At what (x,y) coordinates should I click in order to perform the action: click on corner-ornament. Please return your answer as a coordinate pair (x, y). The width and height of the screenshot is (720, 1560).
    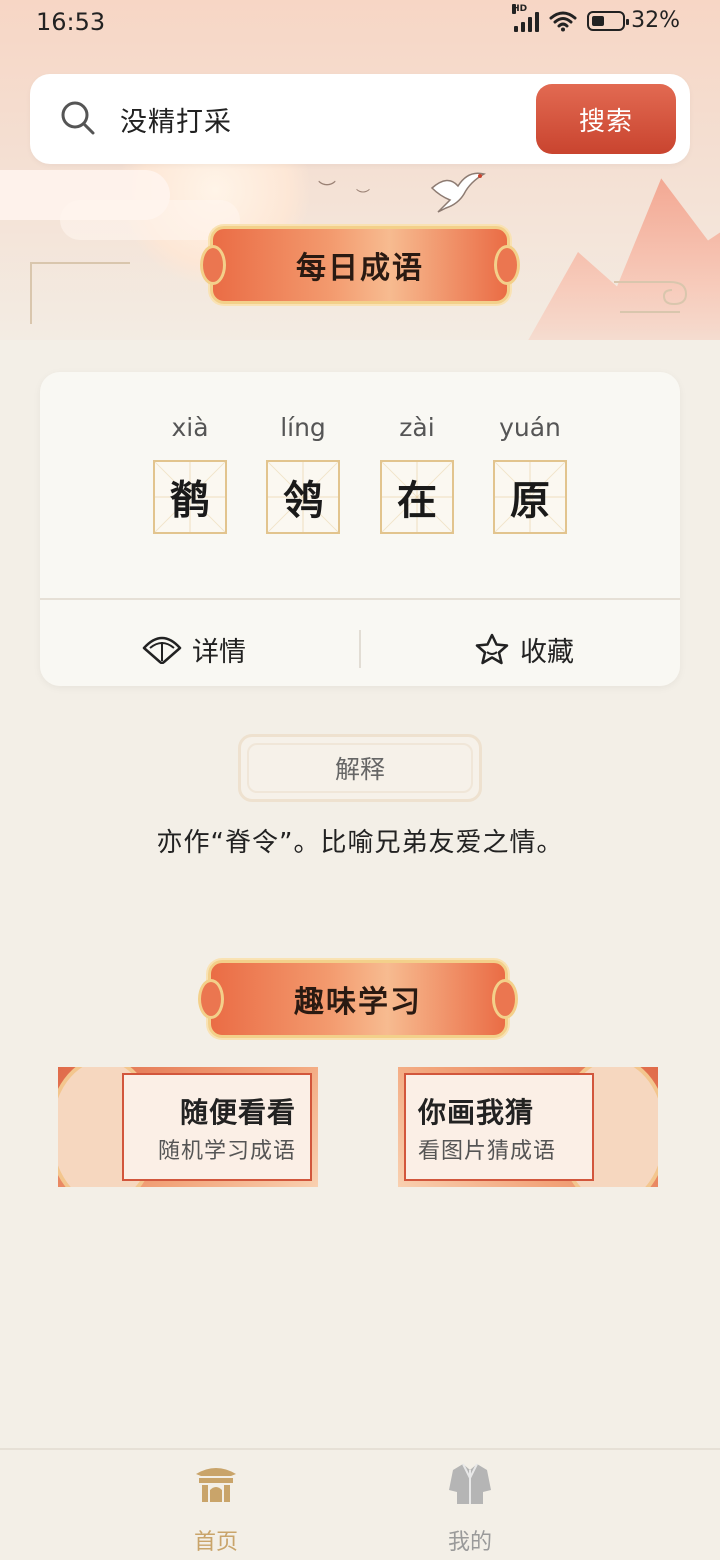
    Looking at the image, I should click on (80, 293).